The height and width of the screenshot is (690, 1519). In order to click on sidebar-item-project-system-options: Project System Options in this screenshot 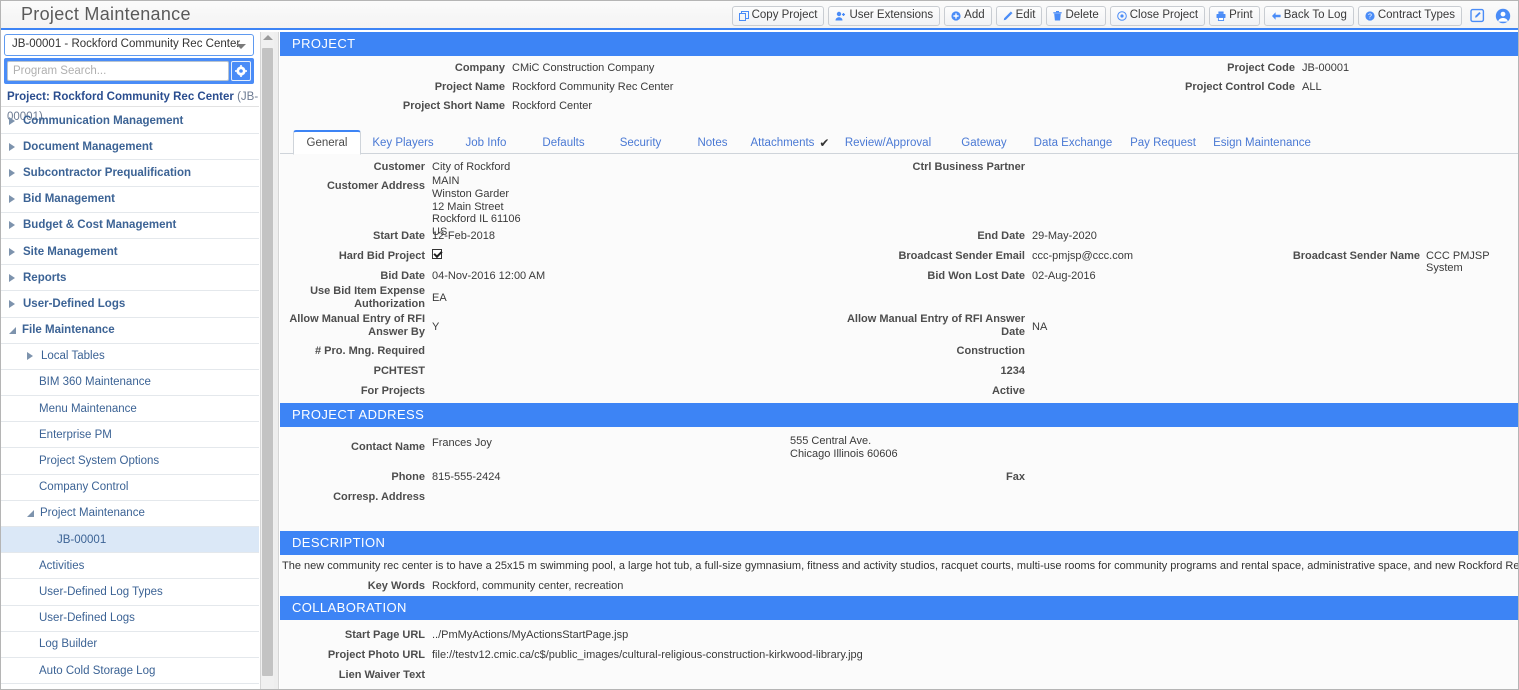, I will do `click(130, 461)`.